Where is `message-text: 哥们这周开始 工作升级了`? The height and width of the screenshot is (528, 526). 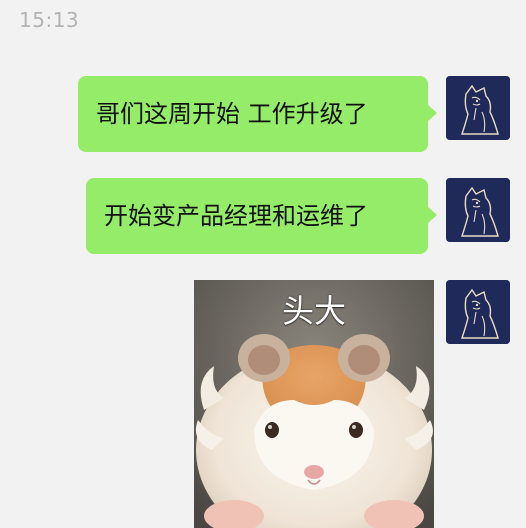
message-text: 哥们这周开始 工作升级了 is located at coordinates (232, 114).